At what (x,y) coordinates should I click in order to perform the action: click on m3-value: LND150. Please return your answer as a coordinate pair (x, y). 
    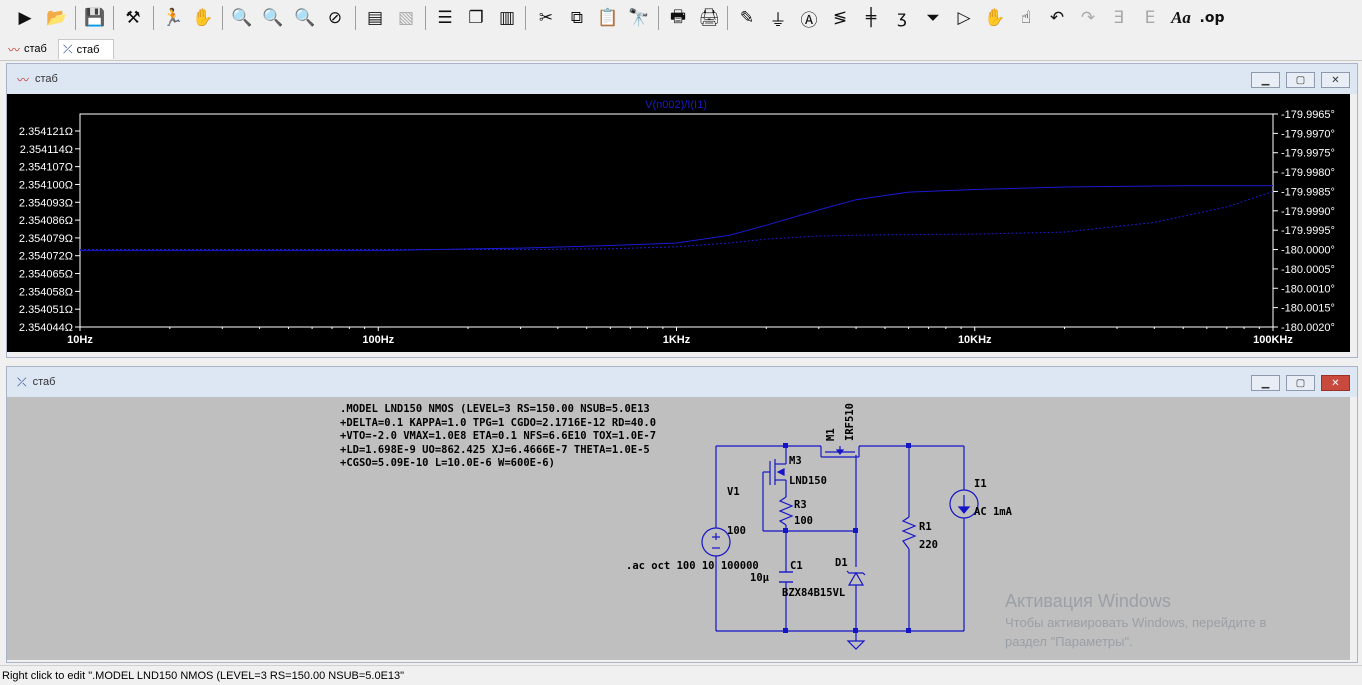
    Looking at the image, I should click on (808, 481).